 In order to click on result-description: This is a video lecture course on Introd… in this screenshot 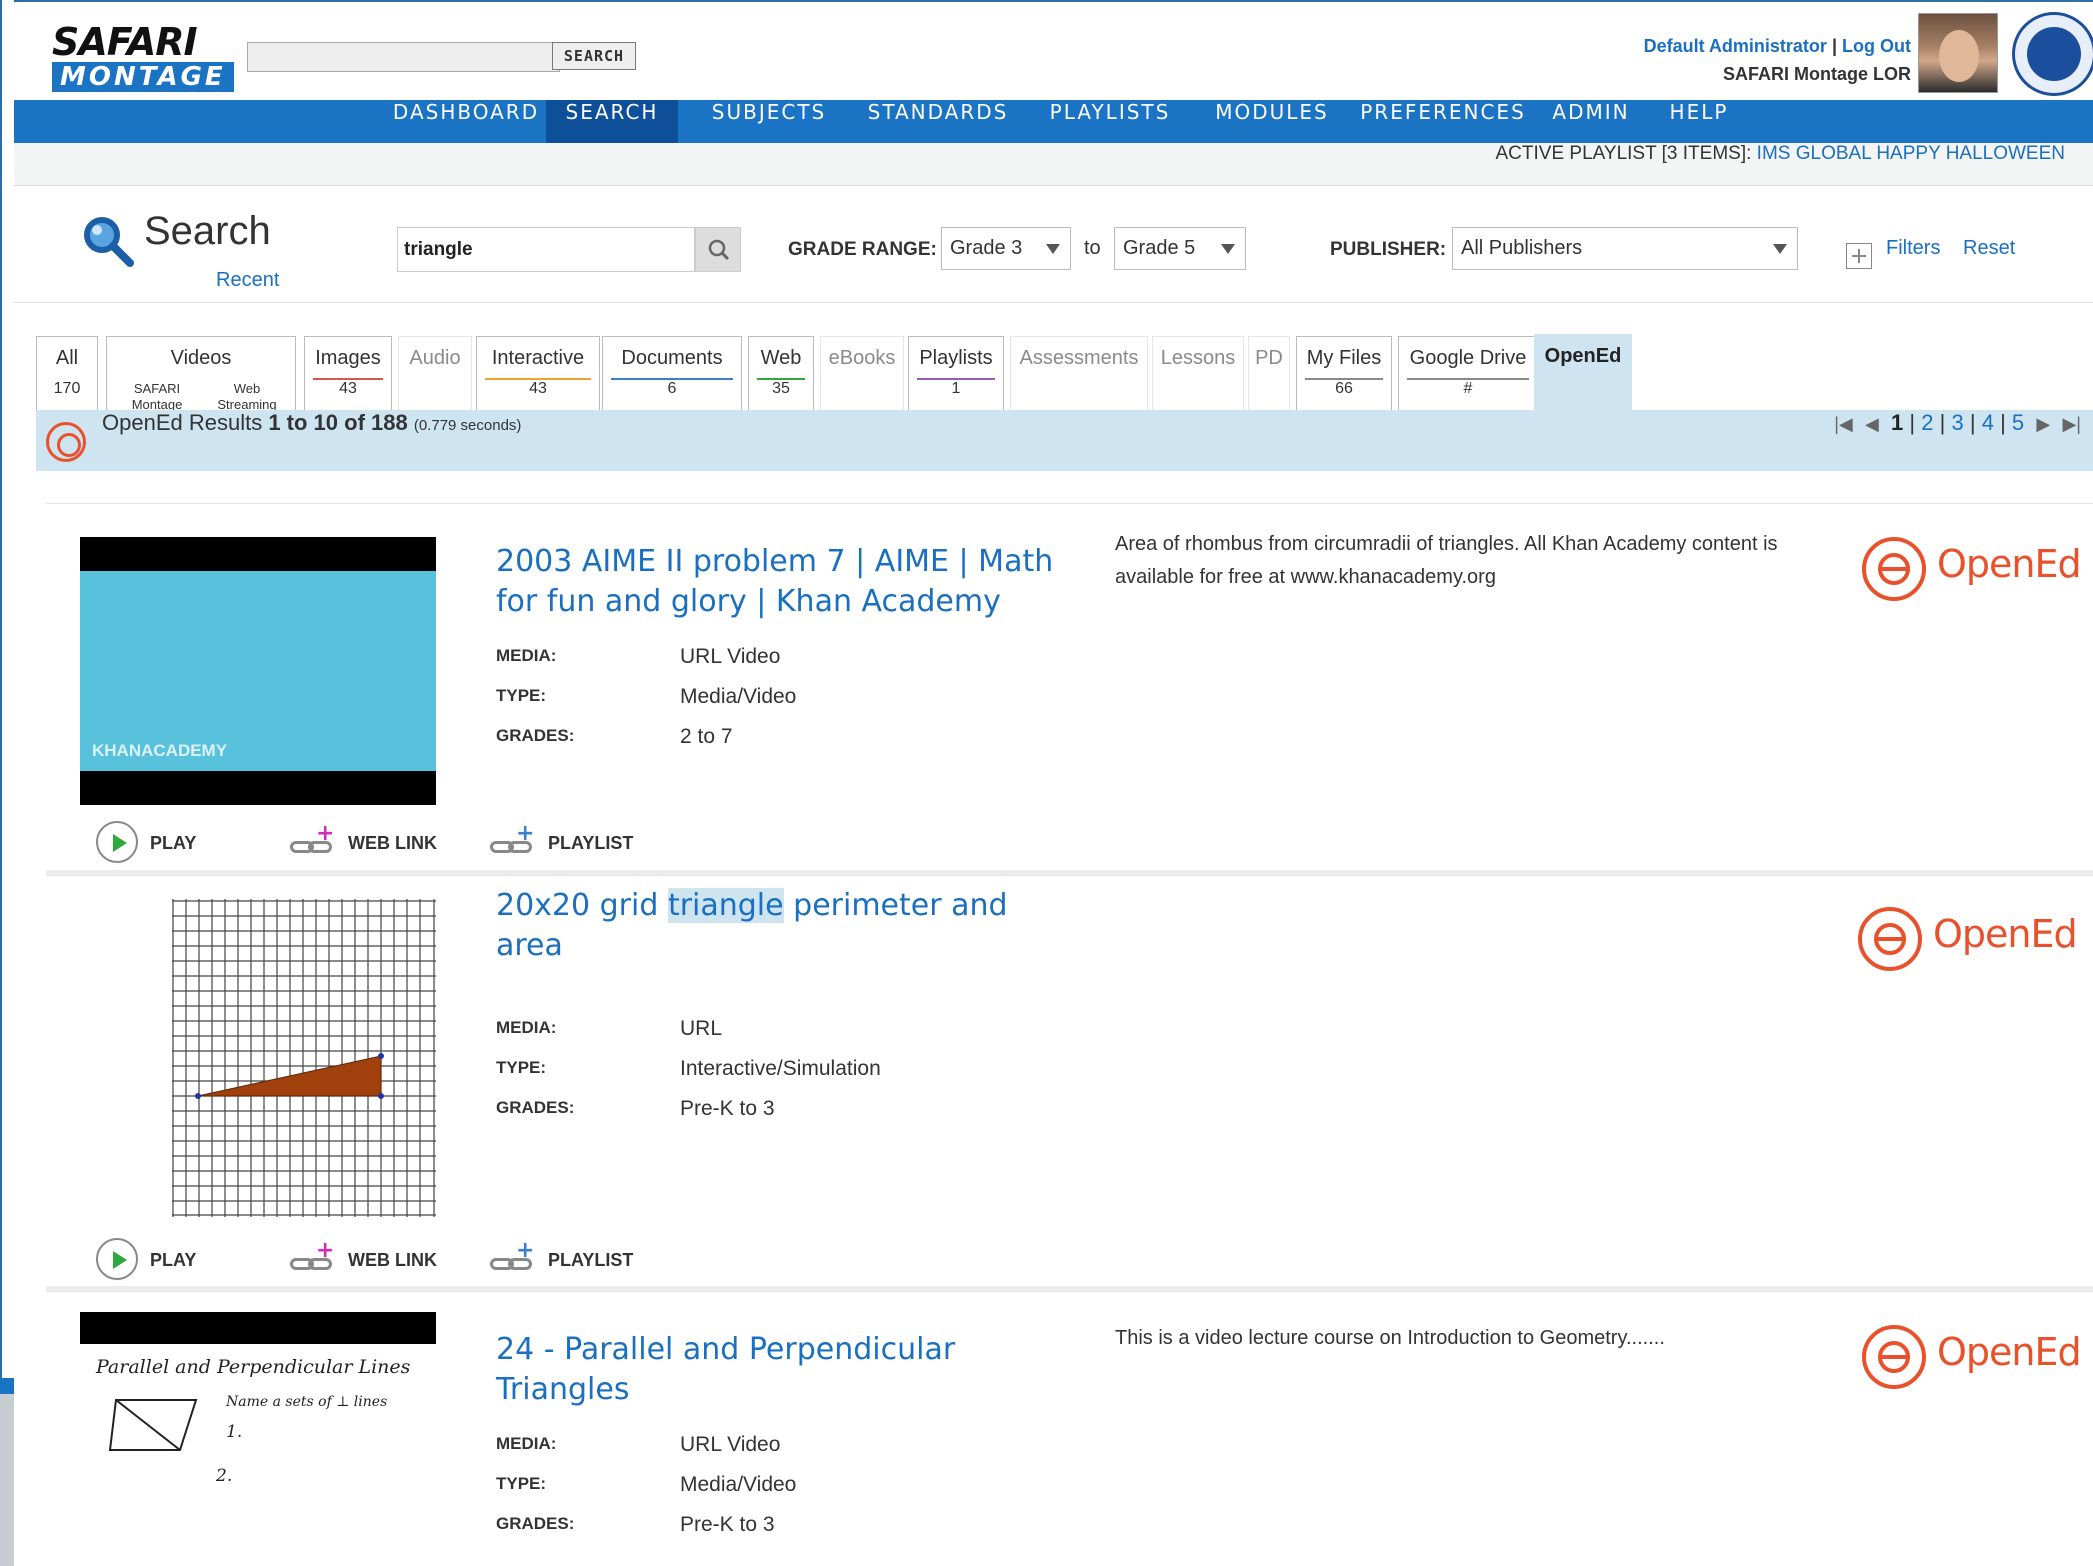, I will do `click(1390, 1338)`.